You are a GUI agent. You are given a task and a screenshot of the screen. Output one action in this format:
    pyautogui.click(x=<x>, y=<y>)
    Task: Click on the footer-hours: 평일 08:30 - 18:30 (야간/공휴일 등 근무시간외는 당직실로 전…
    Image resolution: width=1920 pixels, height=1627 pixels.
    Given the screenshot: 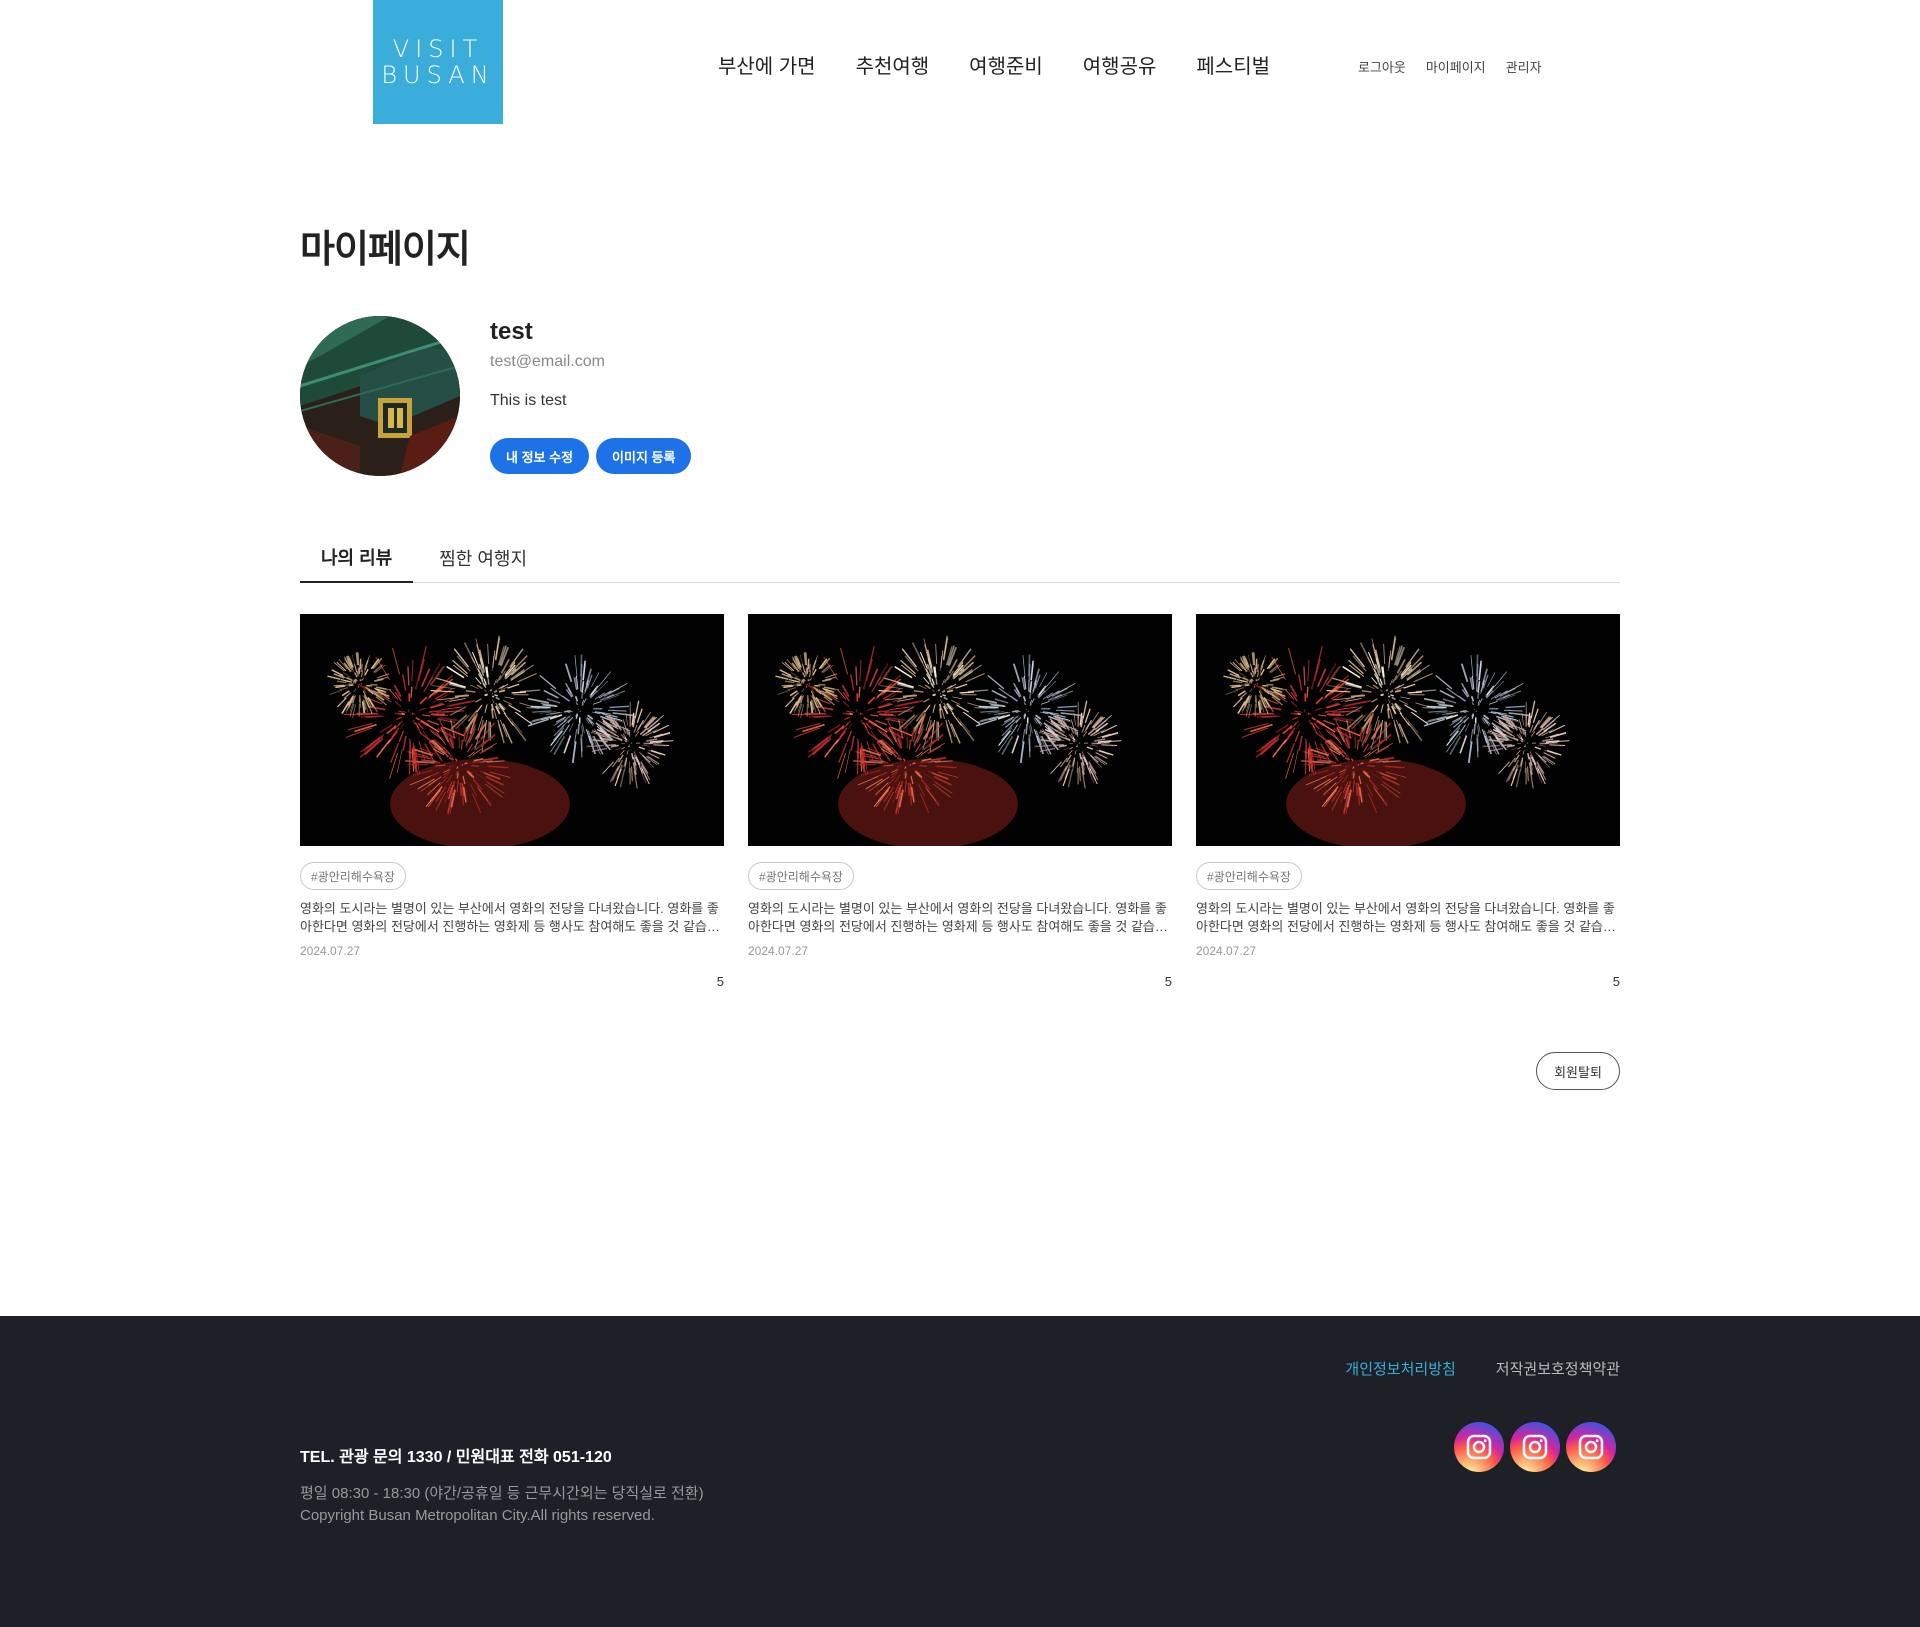 What is the action you would take?
    pyautogui.click(x=502, y=1493)
    